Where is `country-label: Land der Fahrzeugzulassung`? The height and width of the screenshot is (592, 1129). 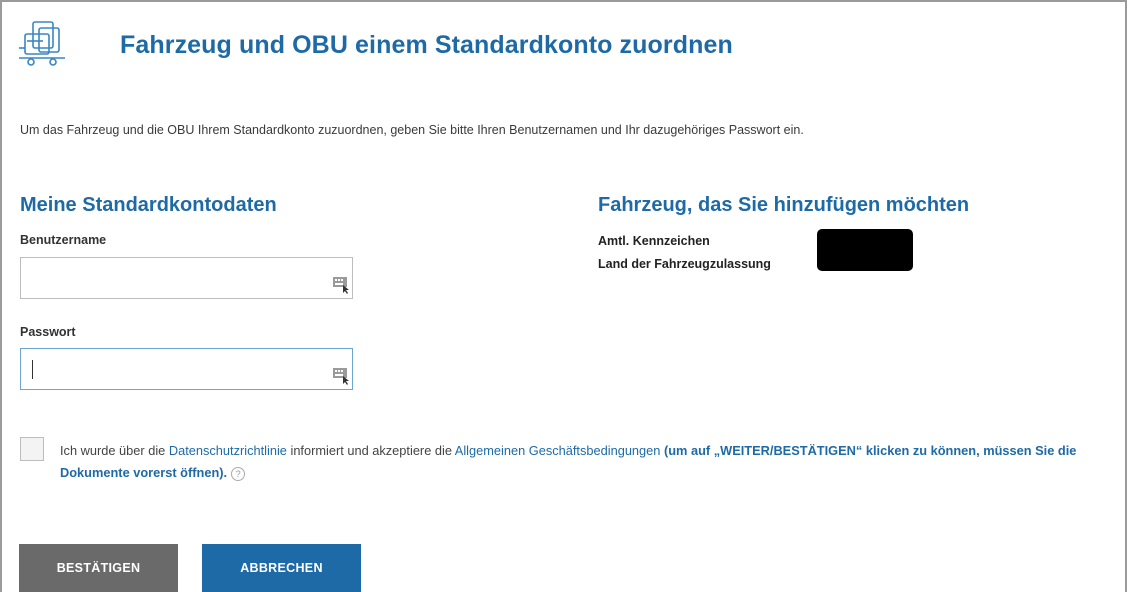
country-label: Land der Fahrzeugzulassung is located at coordinates (684, 264).